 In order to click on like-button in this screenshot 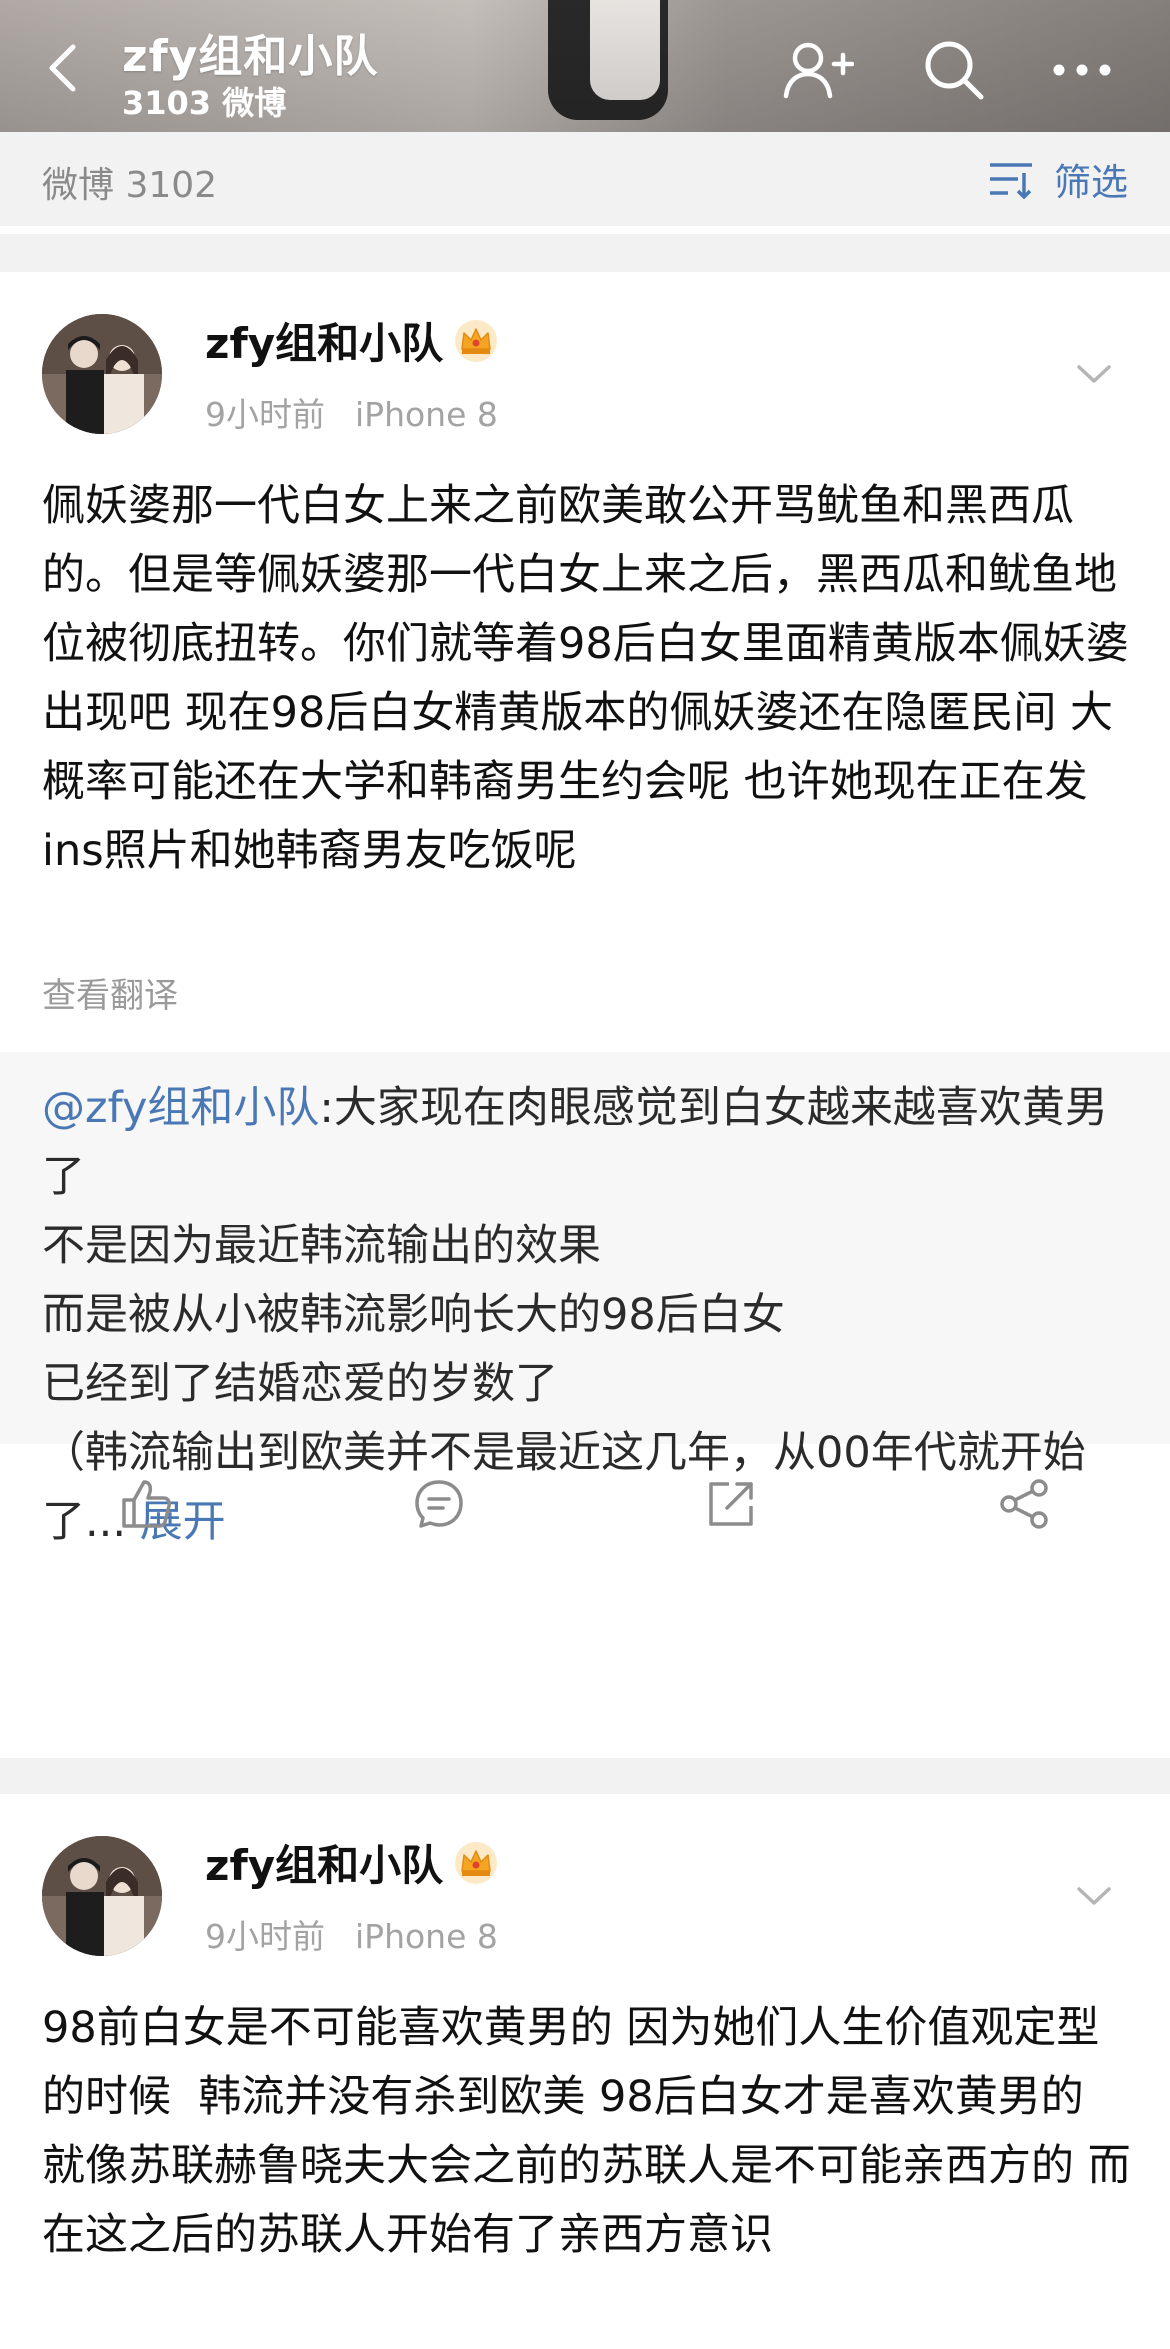, I will do `click(146, 1504)`.